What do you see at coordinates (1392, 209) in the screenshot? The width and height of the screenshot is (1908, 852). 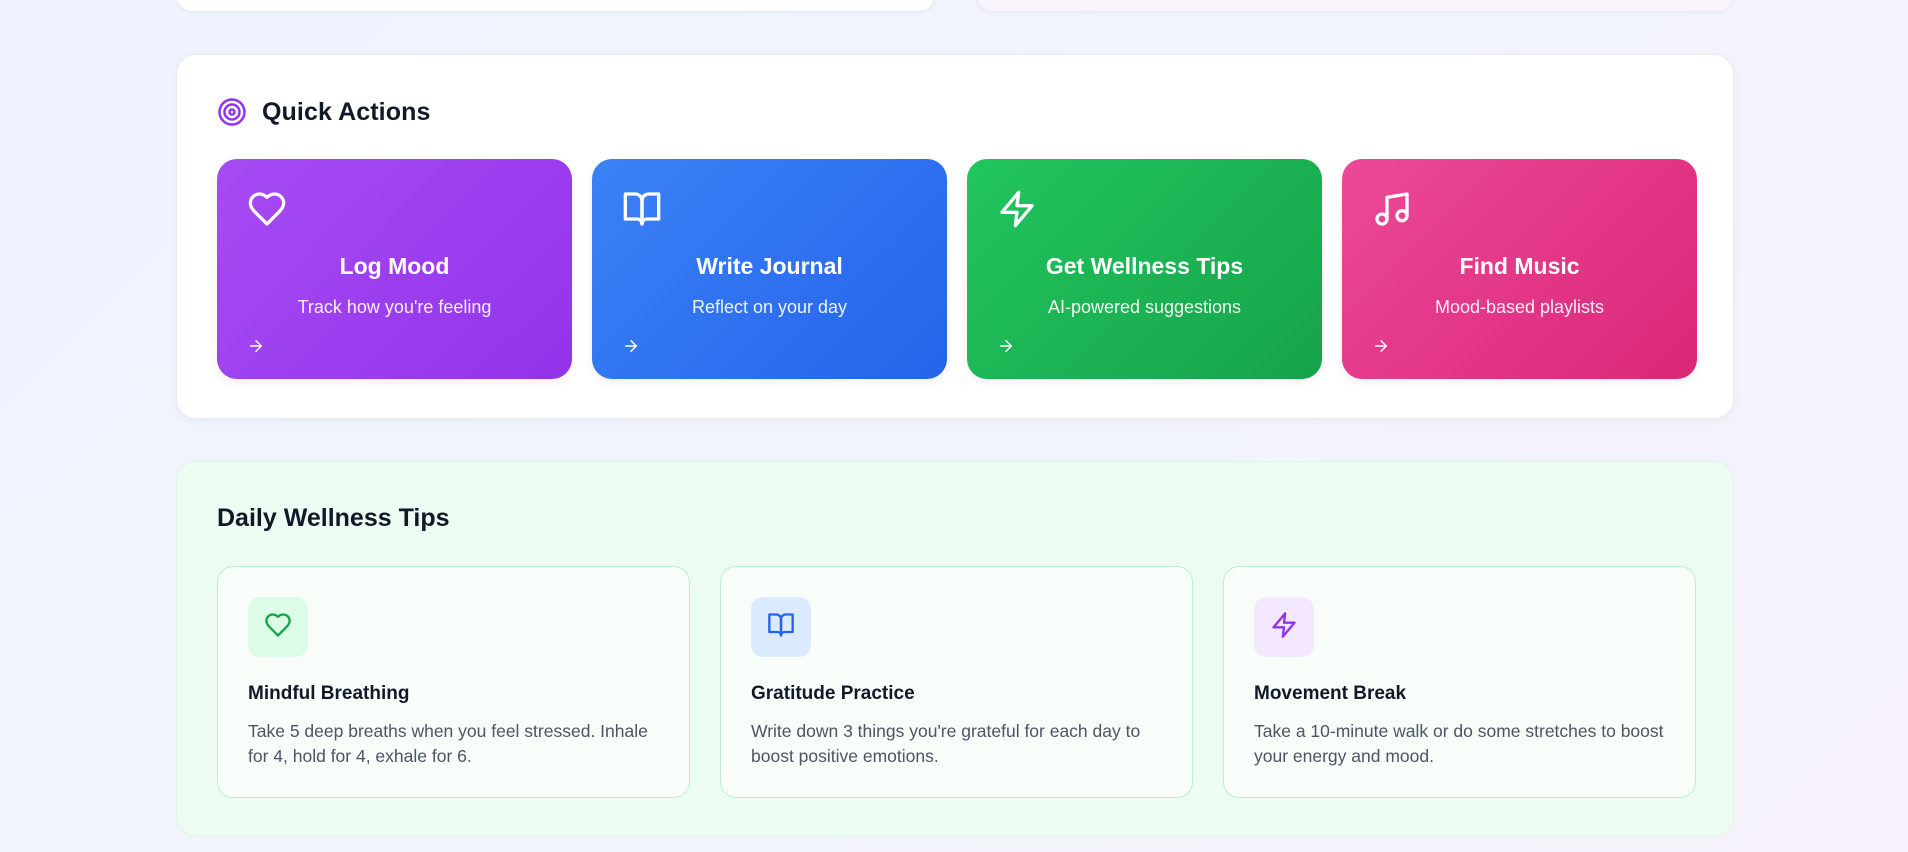 I see `music-icon` at bounding box center [1392, 209].